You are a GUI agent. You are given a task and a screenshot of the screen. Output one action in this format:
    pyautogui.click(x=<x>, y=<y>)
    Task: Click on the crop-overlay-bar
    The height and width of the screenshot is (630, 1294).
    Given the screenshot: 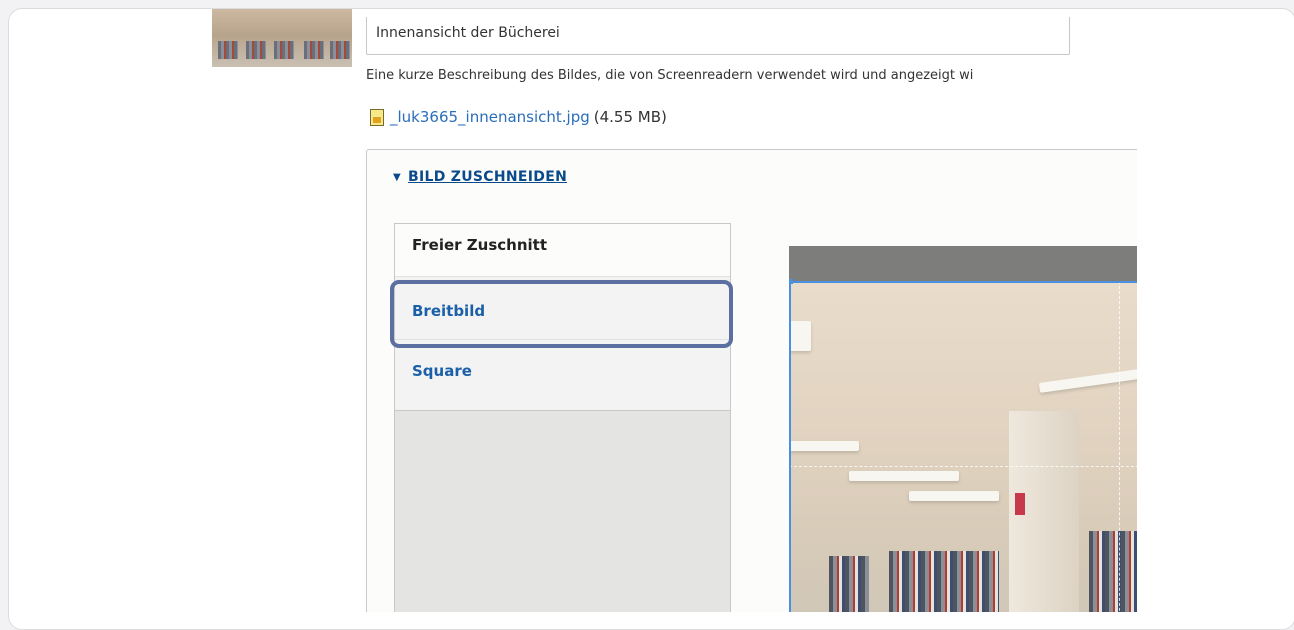 What is the action you would take?
    pyautogui.click(x=963, y=263)
    